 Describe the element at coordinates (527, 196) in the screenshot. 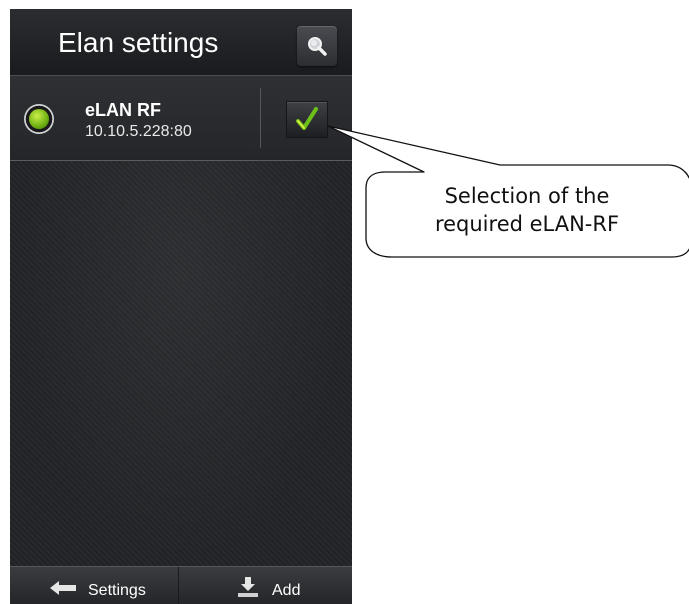

I see `callout-line-1: Selection of the` at that location.